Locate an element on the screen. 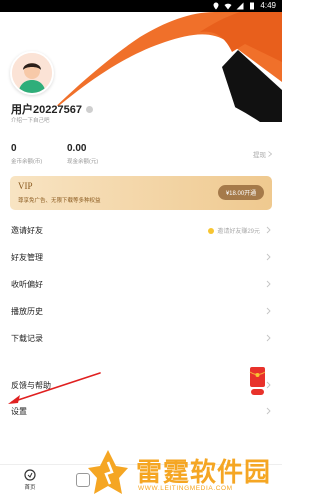  menu-item-play-history: 播放历史 is located at coordinates (141, 311).